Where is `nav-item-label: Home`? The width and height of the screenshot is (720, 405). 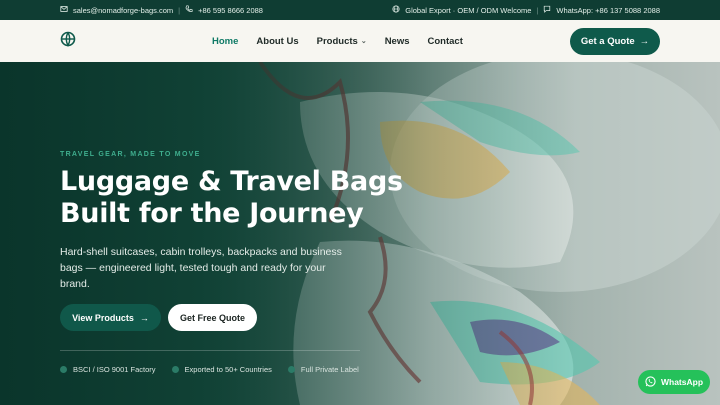
nav-item-label: Home is located at coordinates (225, 41).